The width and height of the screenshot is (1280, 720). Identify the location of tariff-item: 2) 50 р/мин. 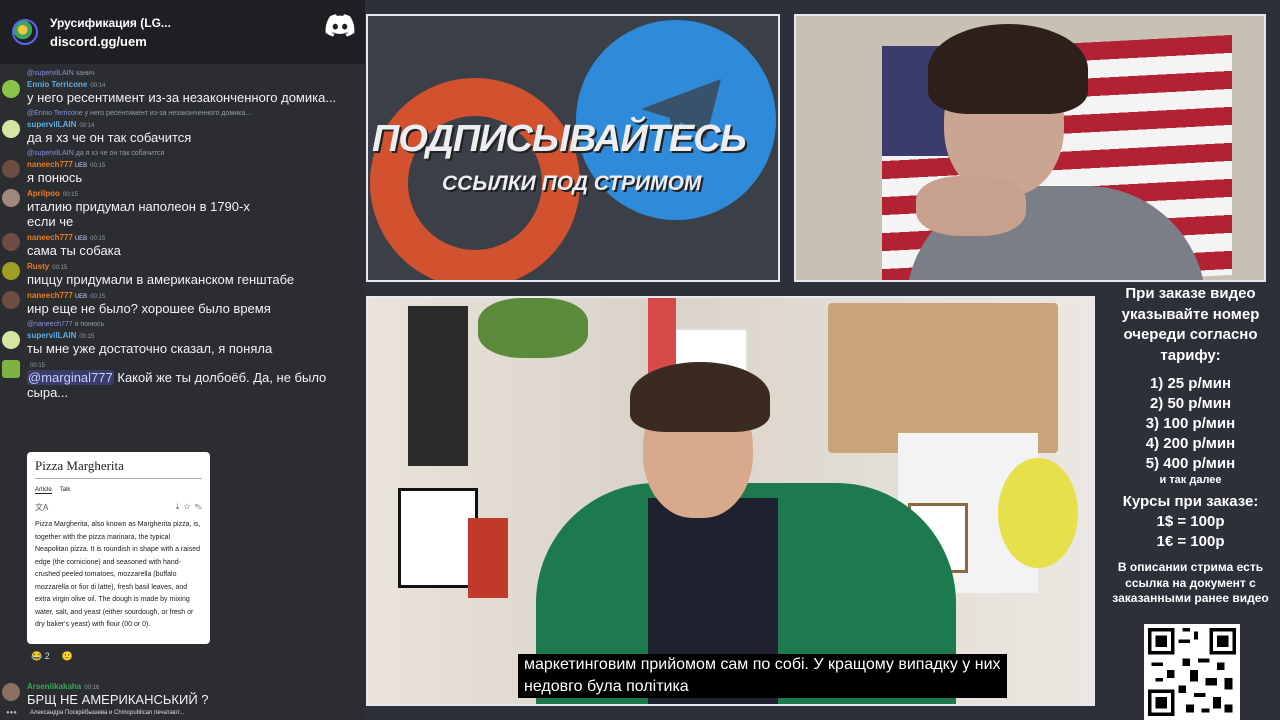
(1190, 403).